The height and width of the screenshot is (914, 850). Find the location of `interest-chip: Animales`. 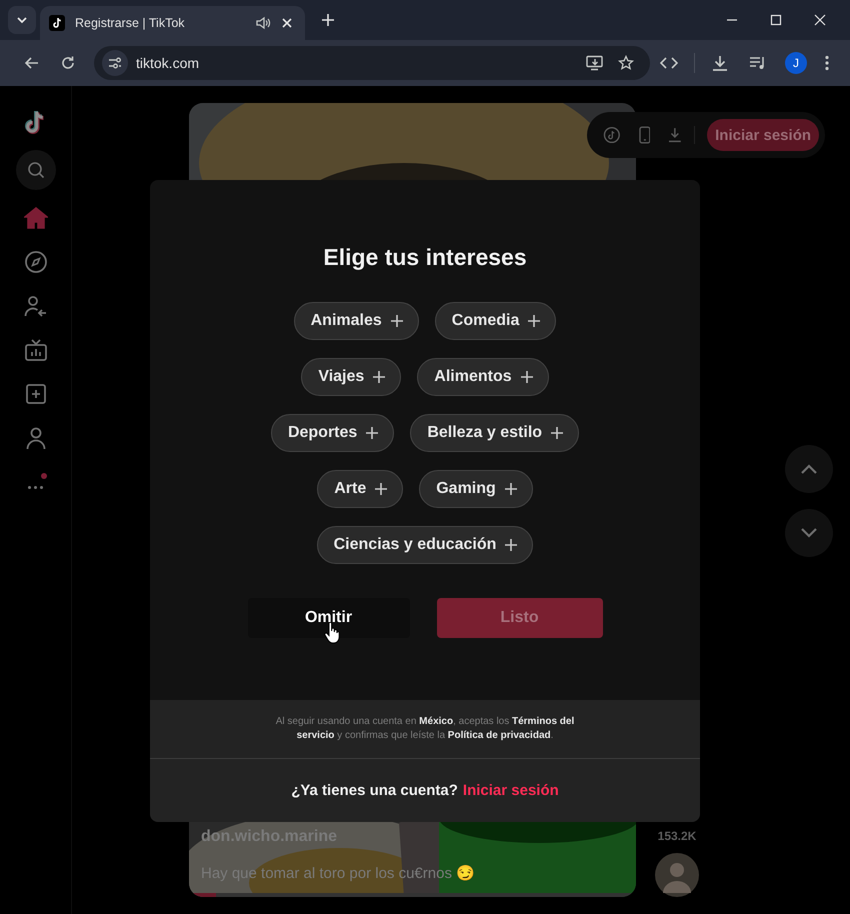

interest-chip: Animales is located at coordinates (356, 321).